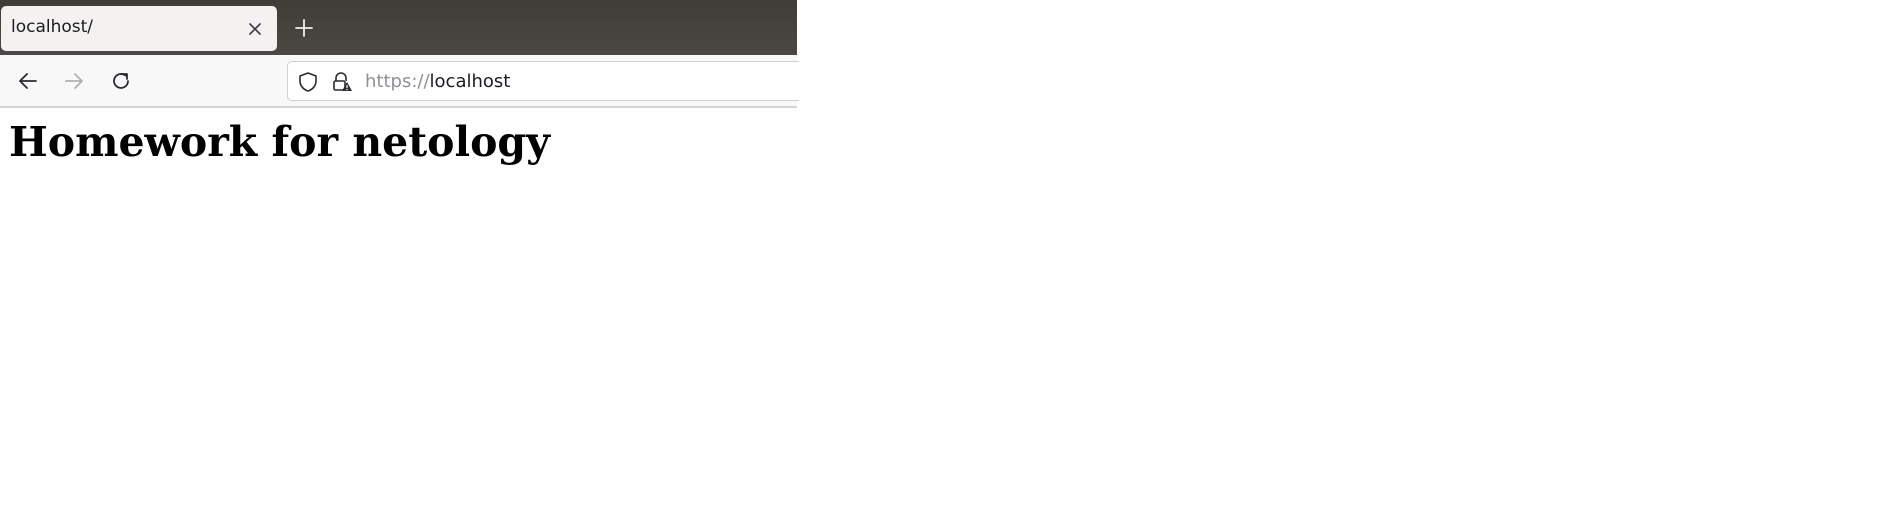 The width and height of the screenshot is (1883, 511). What do you see at coordinates (398, 27) in the screenshot?
I see `tab-strip: localhost/` at bounding box center [398, 27].